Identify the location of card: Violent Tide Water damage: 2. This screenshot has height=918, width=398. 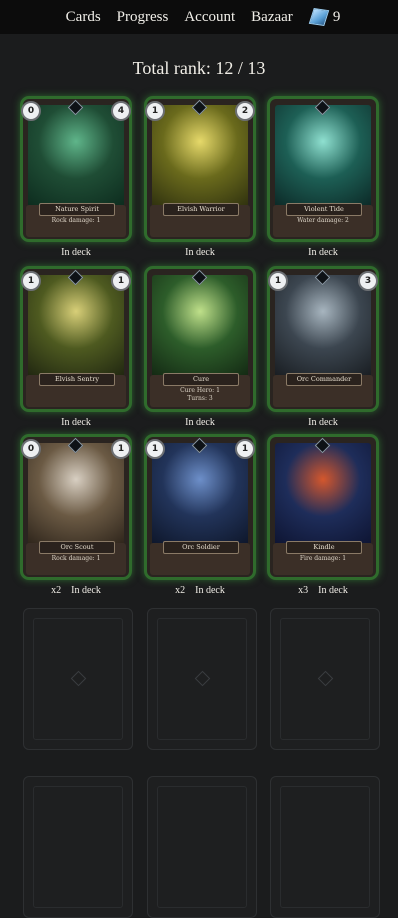
(323, 169).